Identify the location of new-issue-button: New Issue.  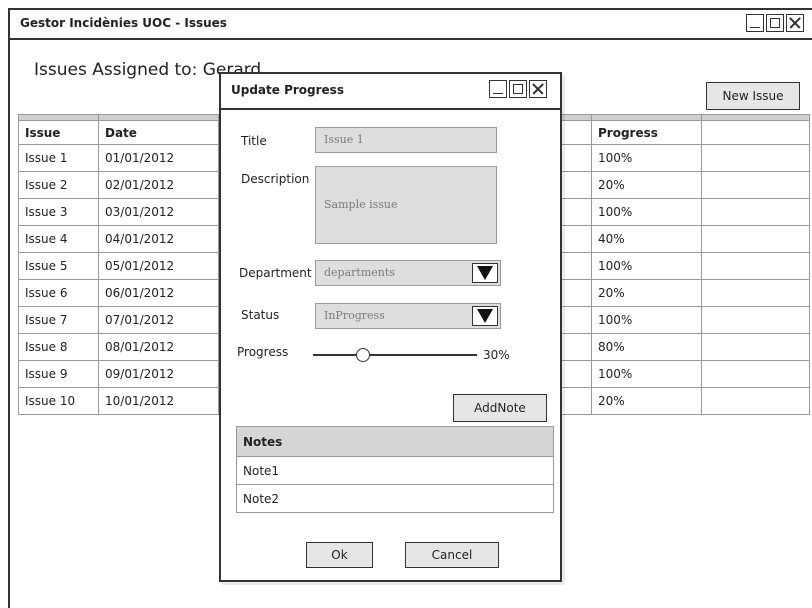
(753, 96).